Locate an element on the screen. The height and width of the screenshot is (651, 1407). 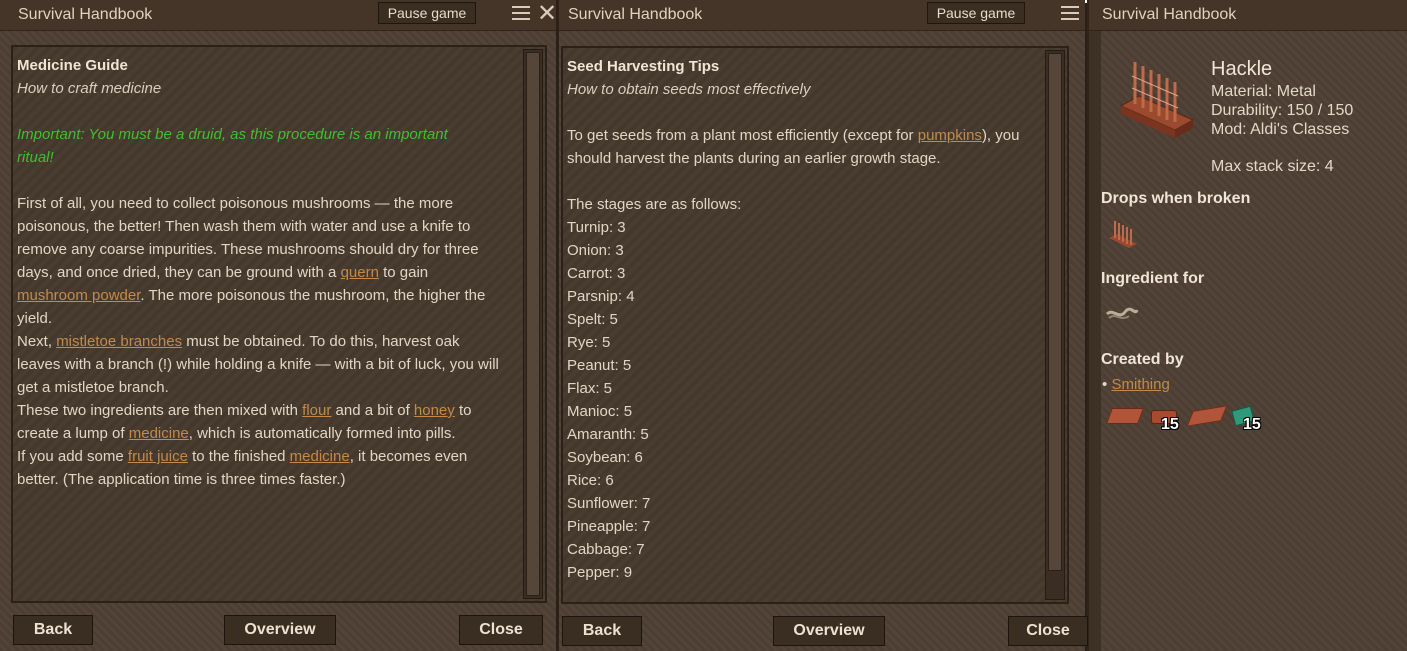
text-line: yield. is located at coordinates (35, 318).